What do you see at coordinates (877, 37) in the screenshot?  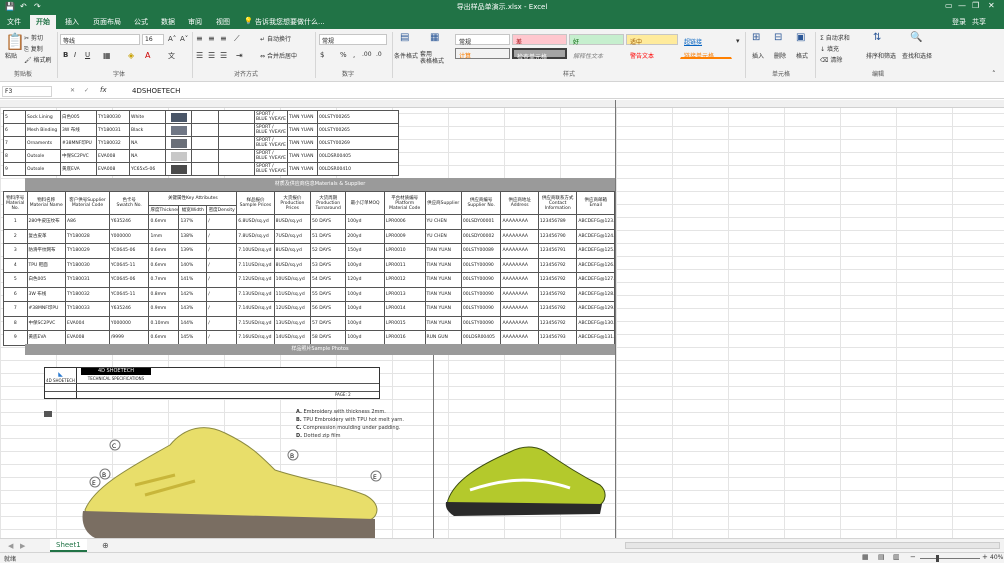 I see `sort-filter-icon: ⇅` at bounding box center [877, 37].